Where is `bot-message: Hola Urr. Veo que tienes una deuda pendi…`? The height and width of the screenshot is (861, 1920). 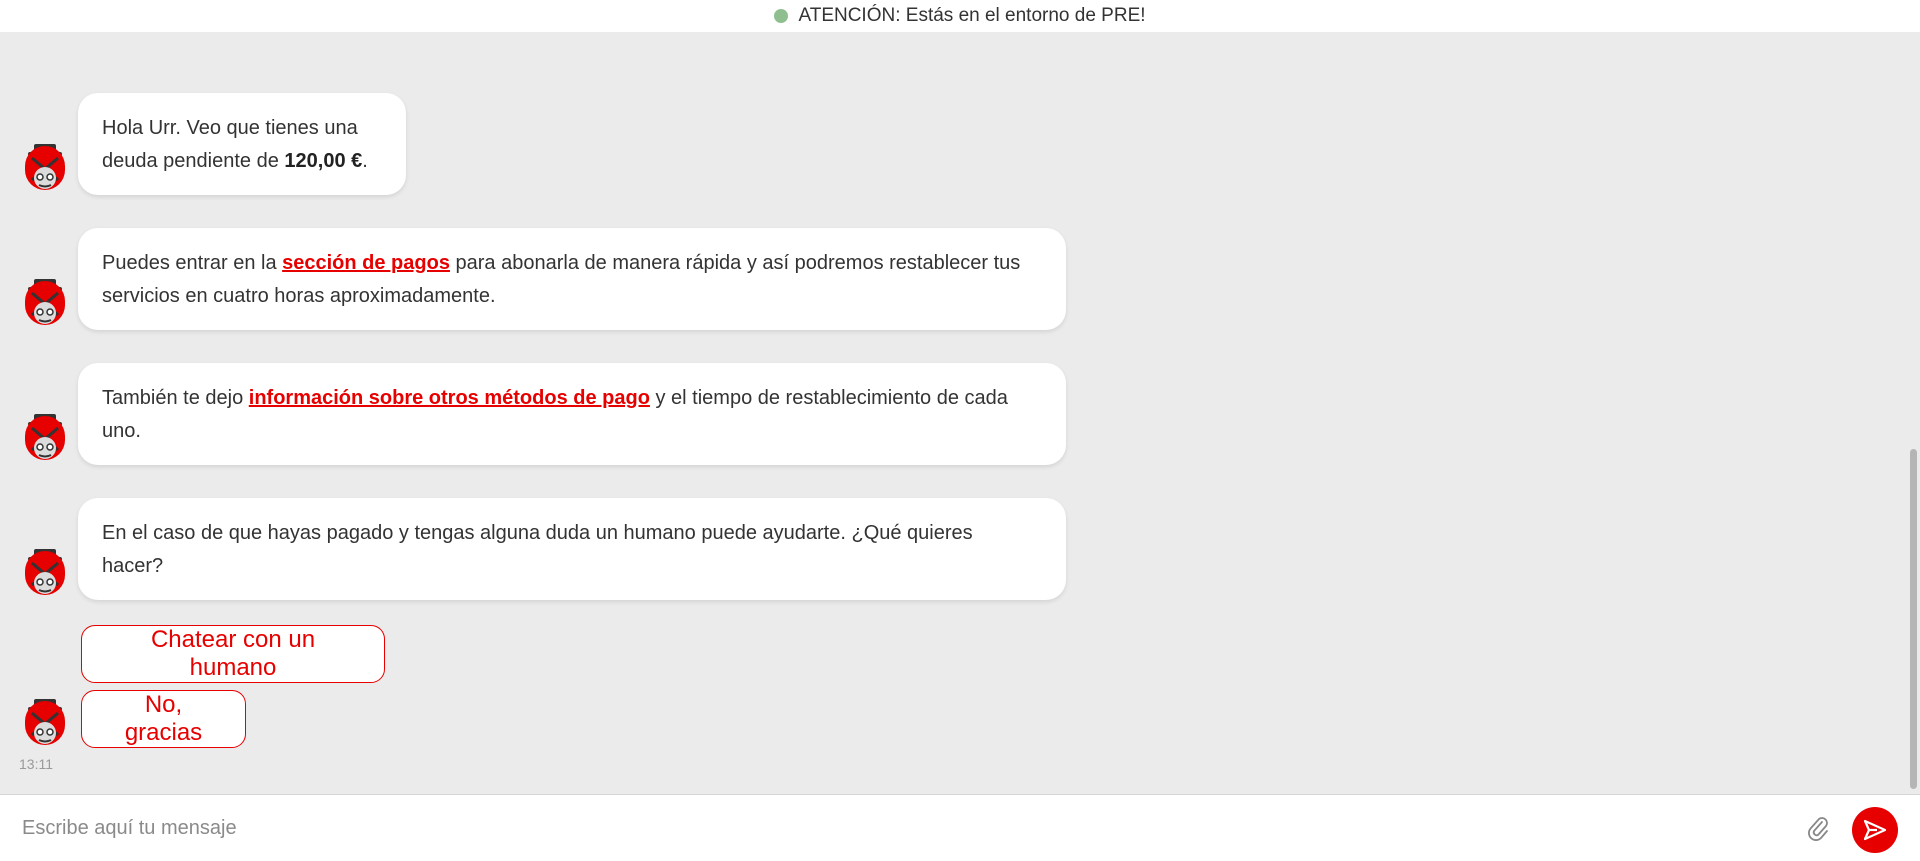 bot-message: Hola Urr. Veo que tienes una deuda pendi… is located at coordinates (242, 144).